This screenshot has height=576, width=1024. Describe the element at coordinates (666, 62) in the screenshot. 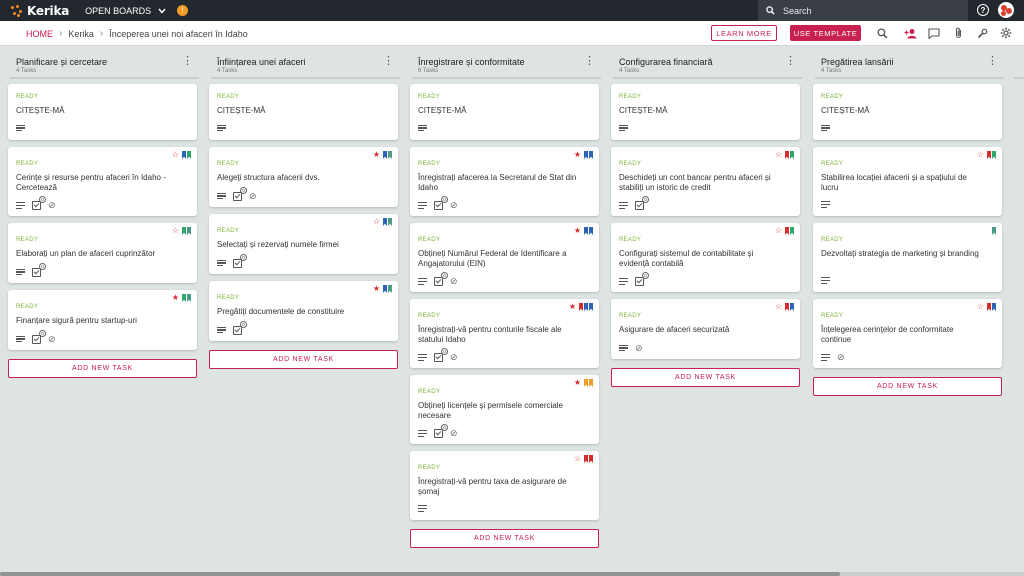

I see `column-title: Configurarea financiară` at that location.